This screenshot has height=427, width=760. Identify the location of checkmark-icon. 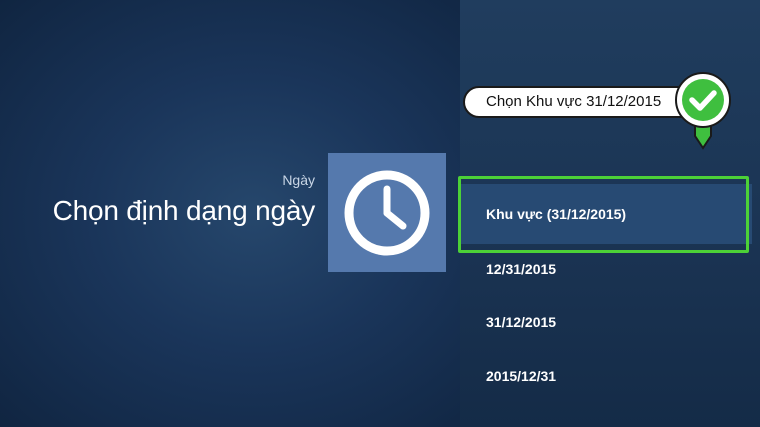
(703, 115).